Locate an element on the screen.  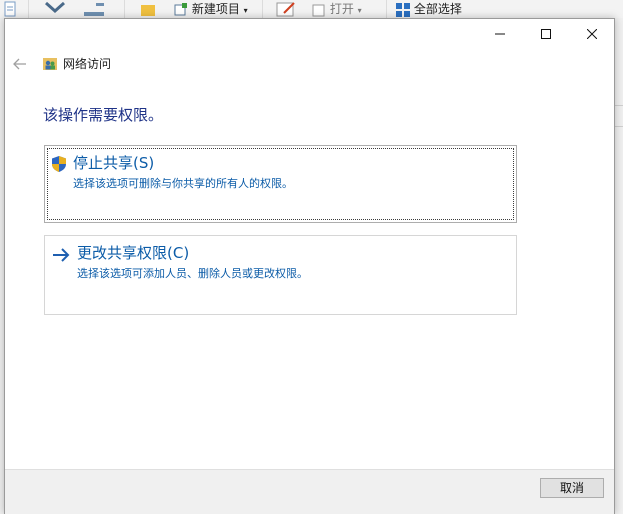
open-button: 打开 ▾ is located at coordinates (337, 9).